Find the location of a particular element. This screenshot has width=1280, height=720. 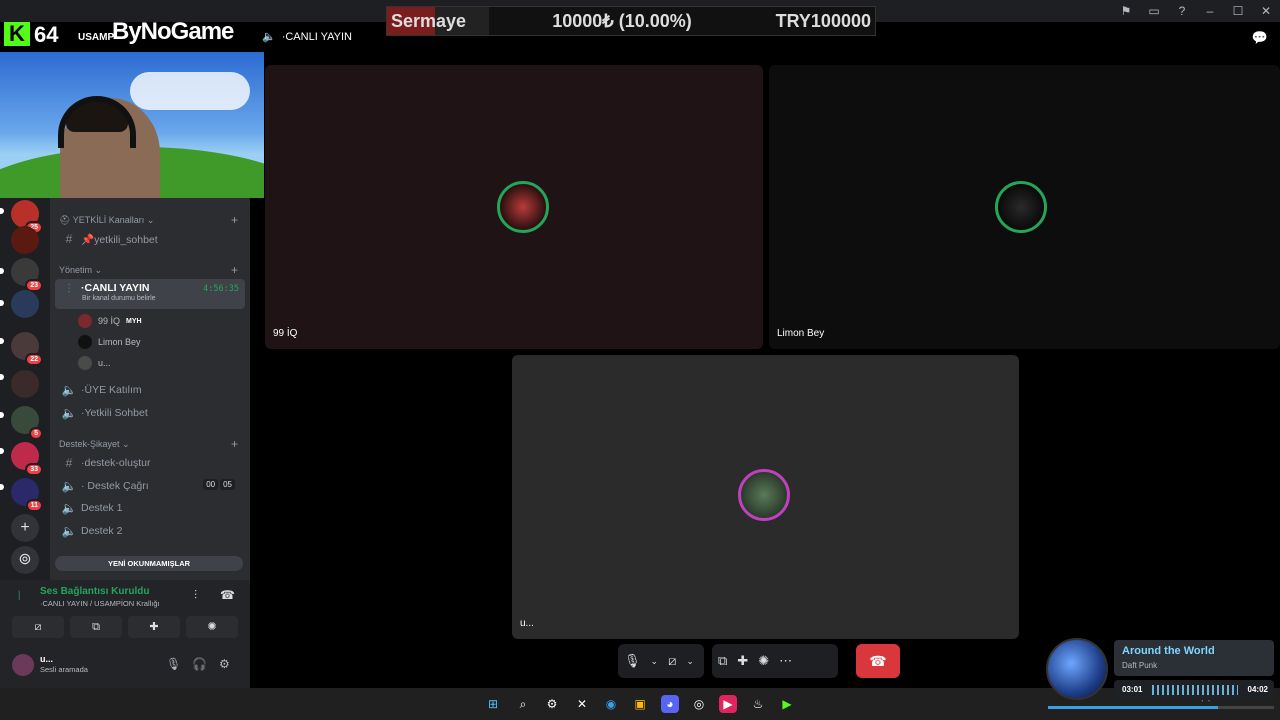

server-icon: 22 is located at coordinates (27, 349).